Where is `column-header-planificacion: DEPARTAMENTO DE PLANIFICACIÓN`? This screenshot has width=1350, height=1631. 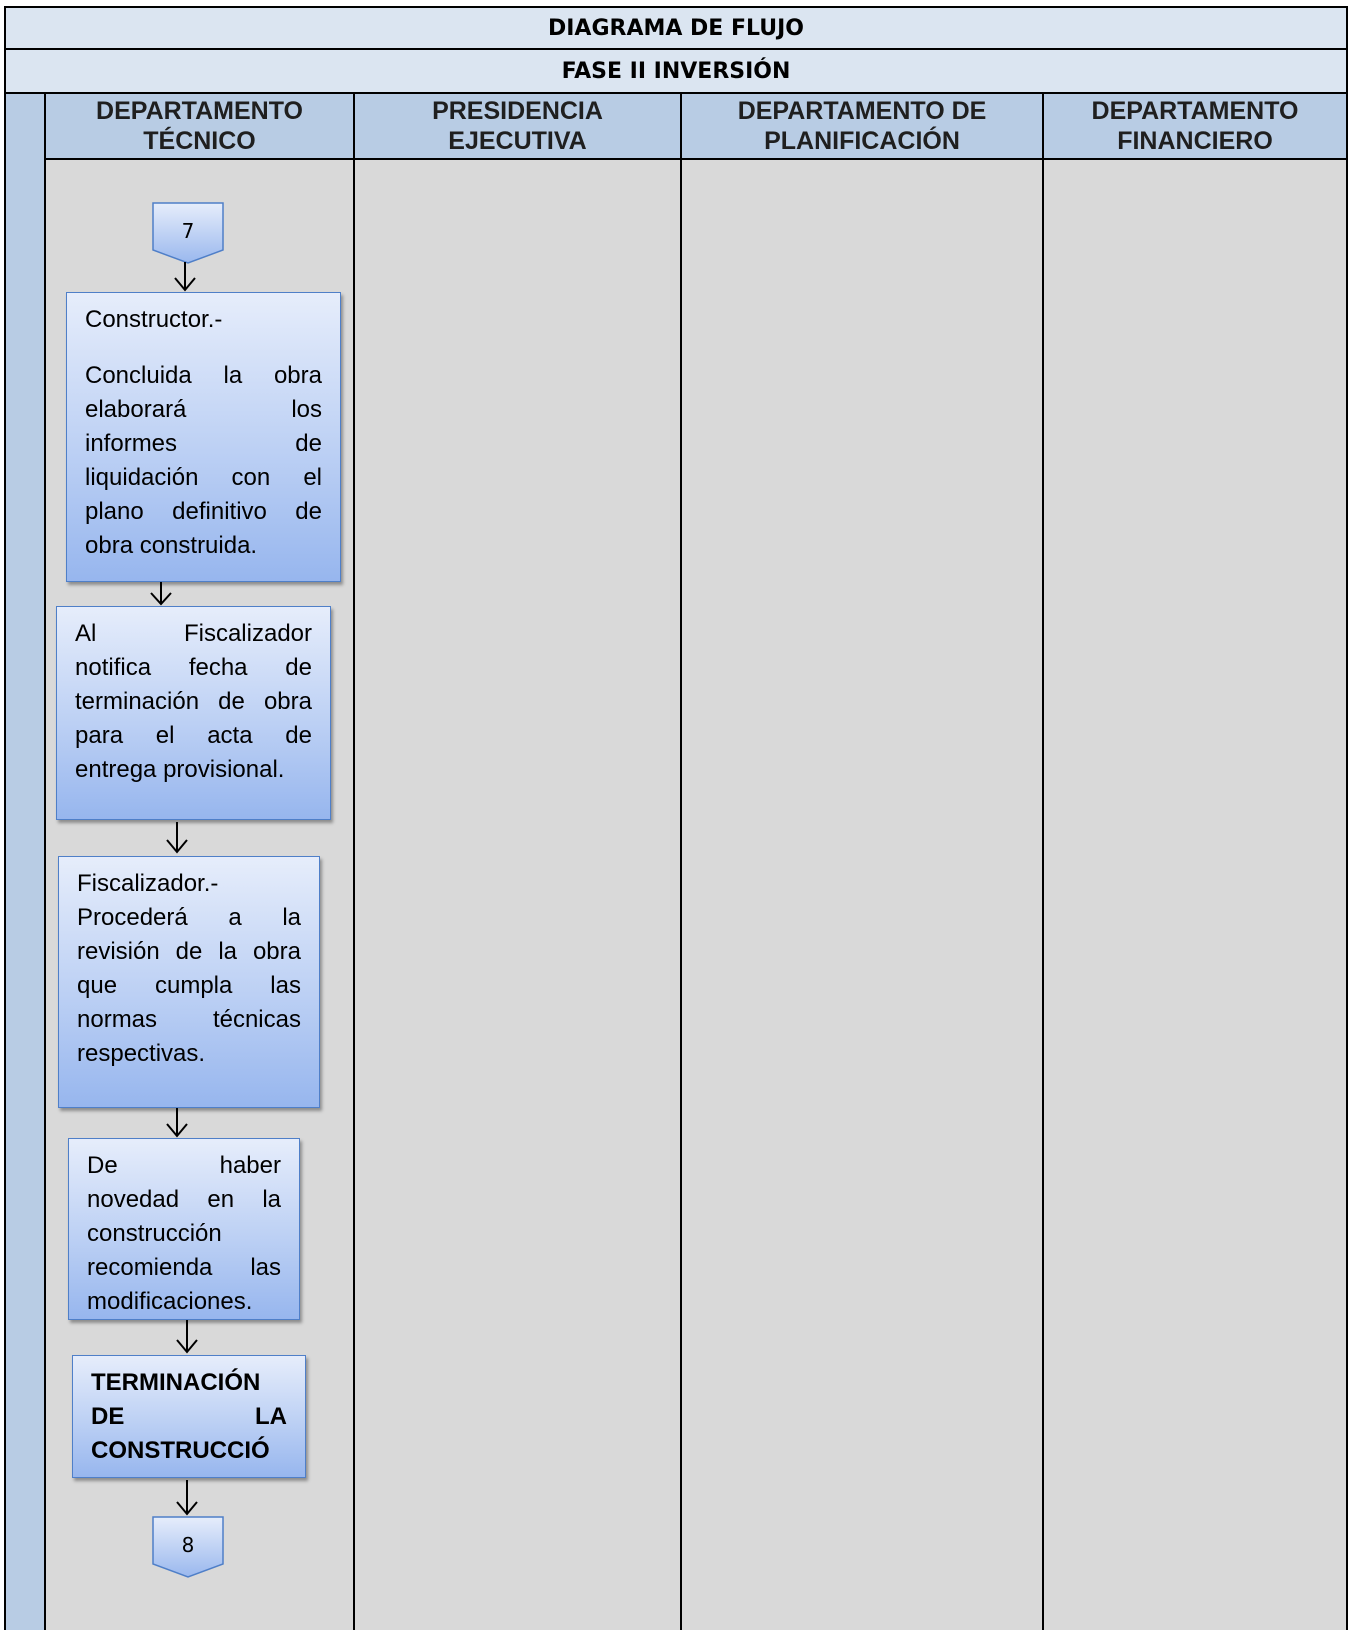
column-header-planificacion: DEPARTAMENTO DE PLANIFICACIÓN is located at coordinates (863, 127).